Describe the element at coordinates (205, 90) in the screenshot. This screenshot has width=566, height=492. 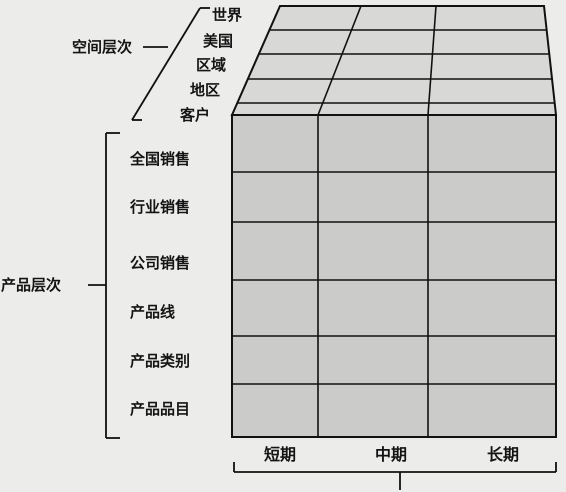
I see `spatial-level-area: 地区` at that location.